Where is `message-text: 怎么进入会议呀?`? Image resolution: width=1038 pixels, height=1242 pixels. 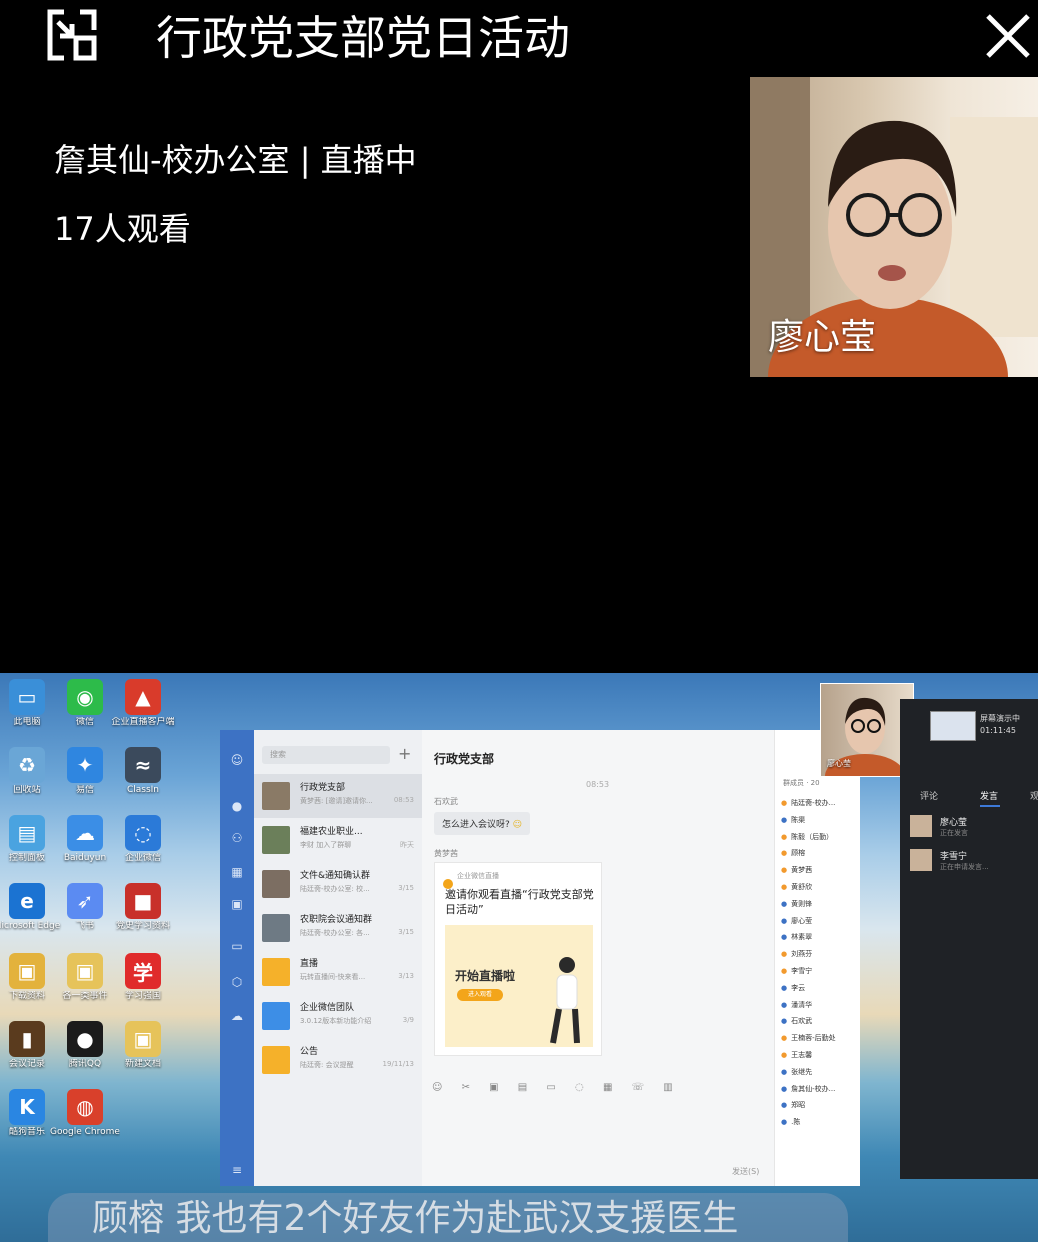
message-text: 怎么进入会议呀? is located at coordinates (476, 825).